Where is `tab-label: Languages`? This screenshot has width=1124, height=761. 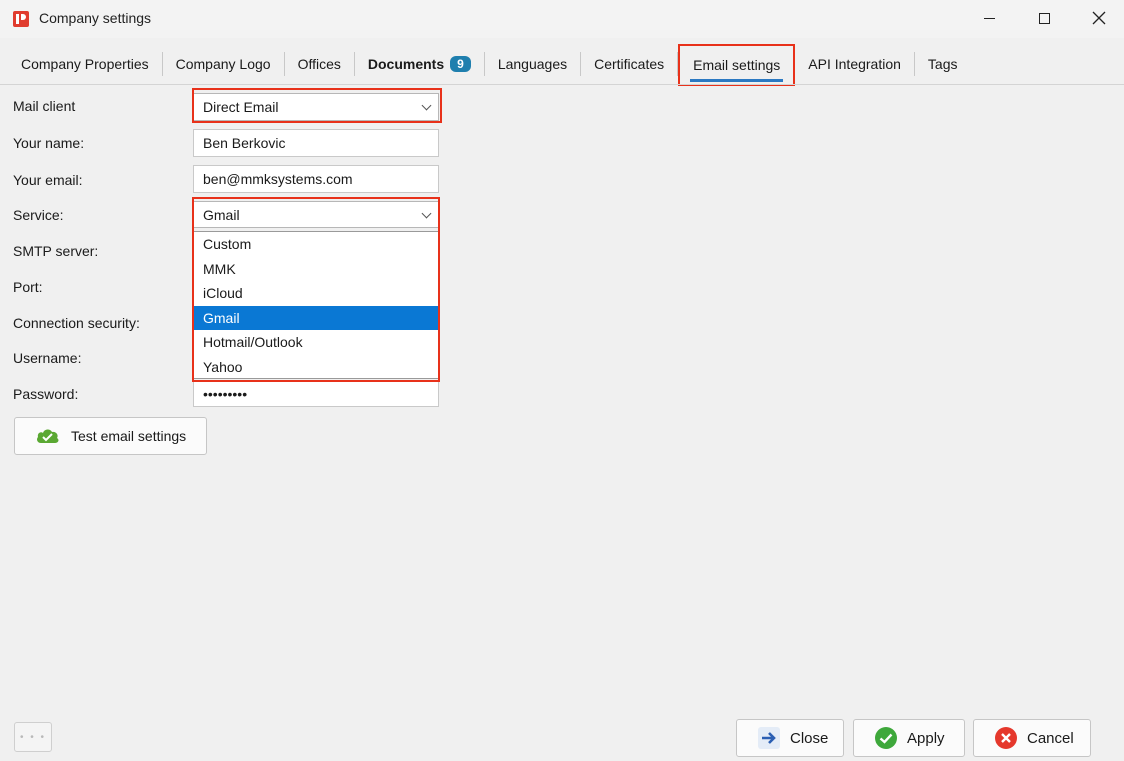 tab-label: Languages is located at coordinates (532, 64).